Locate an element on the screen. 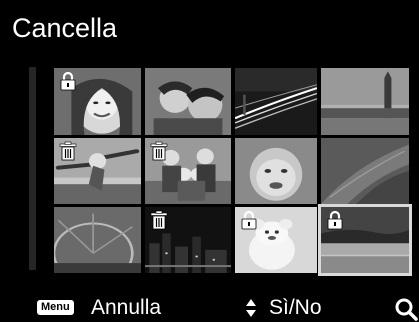 Image resolution: width=419 pixels, height=322 pixels. bottom-bar: Menu Annulla Sì/No is located at coordinates (209, 308).